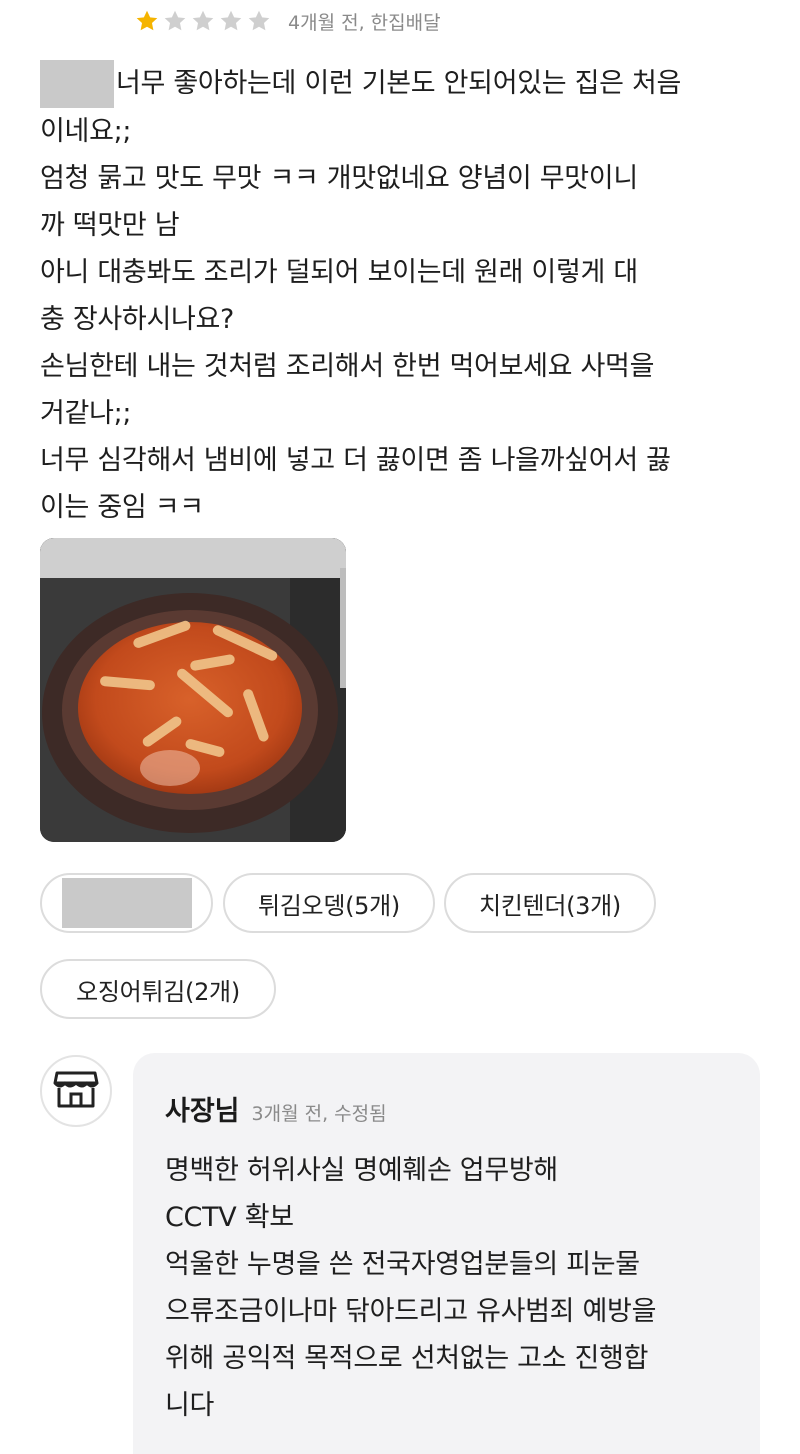  I want to click on owner-name: 사장님, so click(202, 1111).